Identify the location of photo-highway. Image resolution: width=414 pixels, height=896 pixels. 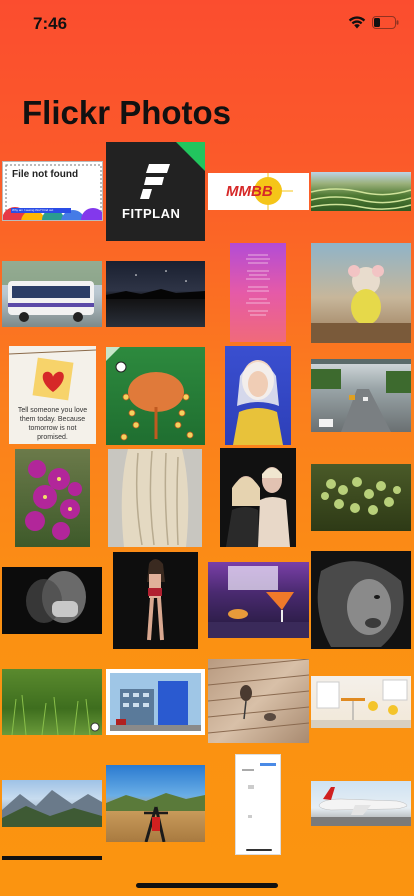
(361, 395).